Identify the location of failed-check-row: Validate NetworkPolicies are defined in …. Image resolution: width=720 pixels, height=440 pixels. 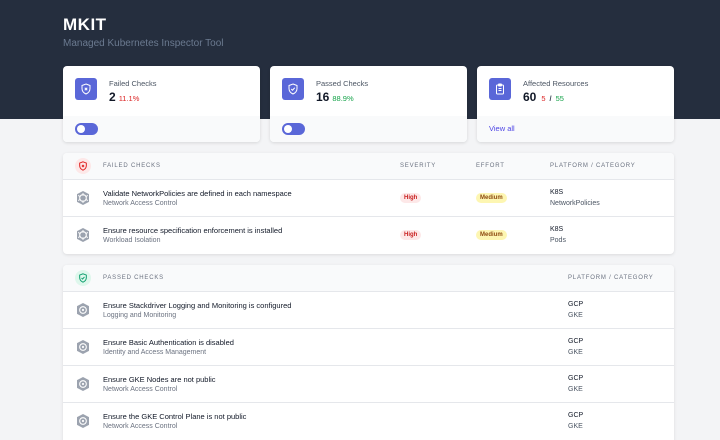
(368, 198).